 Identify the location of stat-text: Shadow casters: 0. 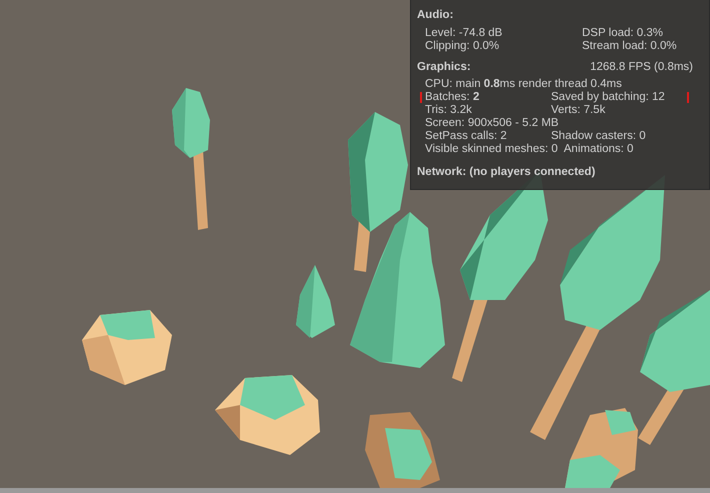
(598, 136).